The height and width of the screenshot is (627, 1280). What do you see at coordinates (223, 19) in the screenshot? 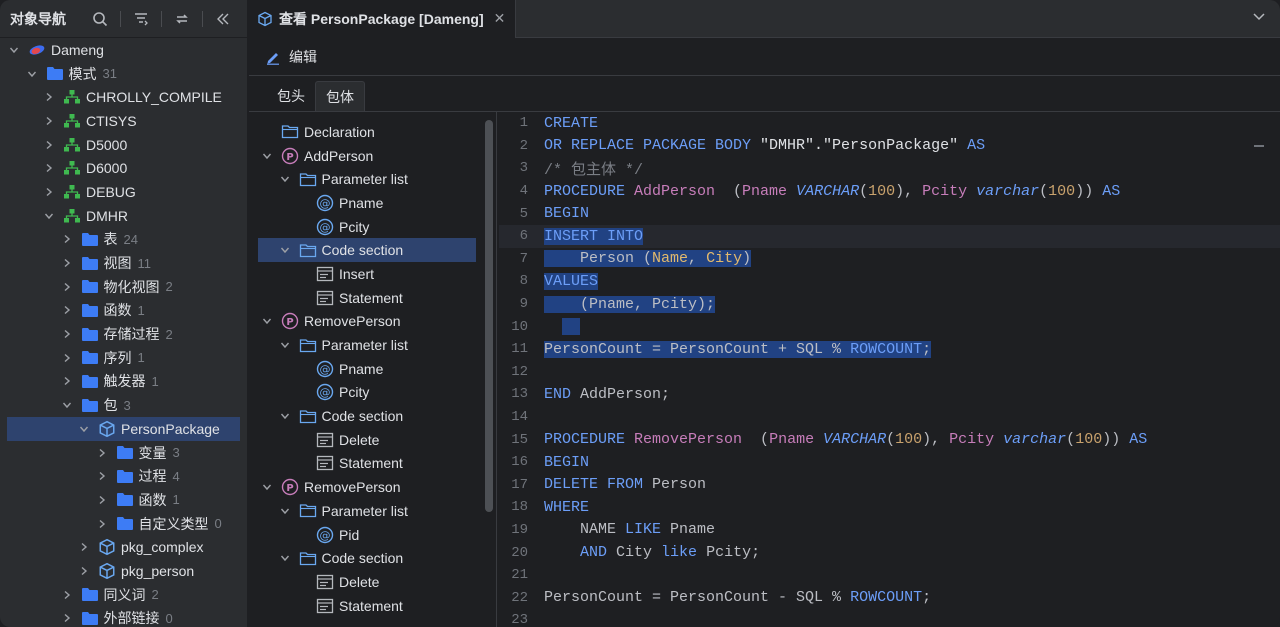
I see `collapse-panel-icon` at bounding box center [223, 19].